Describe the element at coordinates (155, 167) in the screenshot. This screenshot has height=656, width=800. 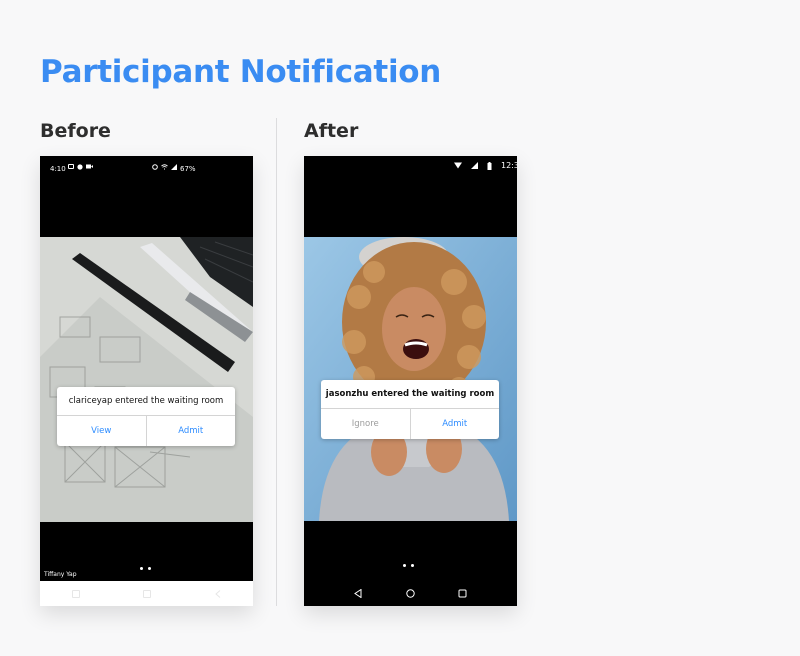
I see `alarm-icon` at that location.